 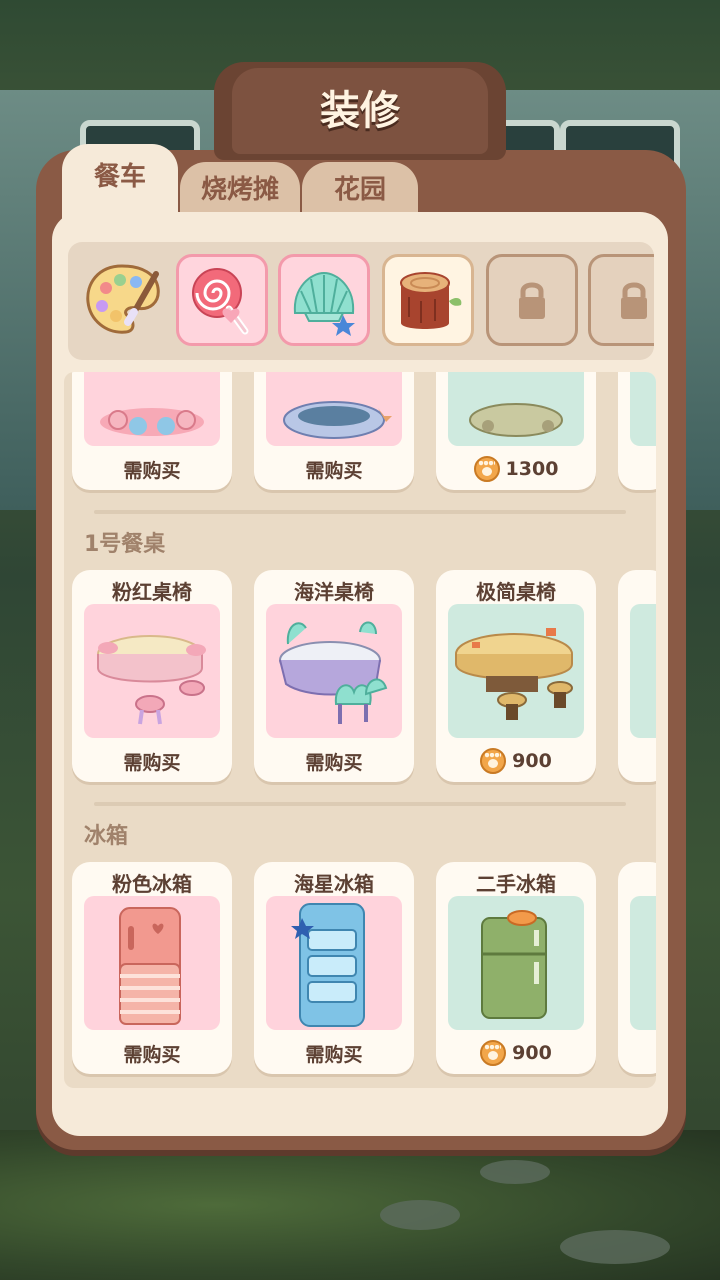 I want to click on item-card: 海洋桌椅 需购买, so click(x=334, y=676).